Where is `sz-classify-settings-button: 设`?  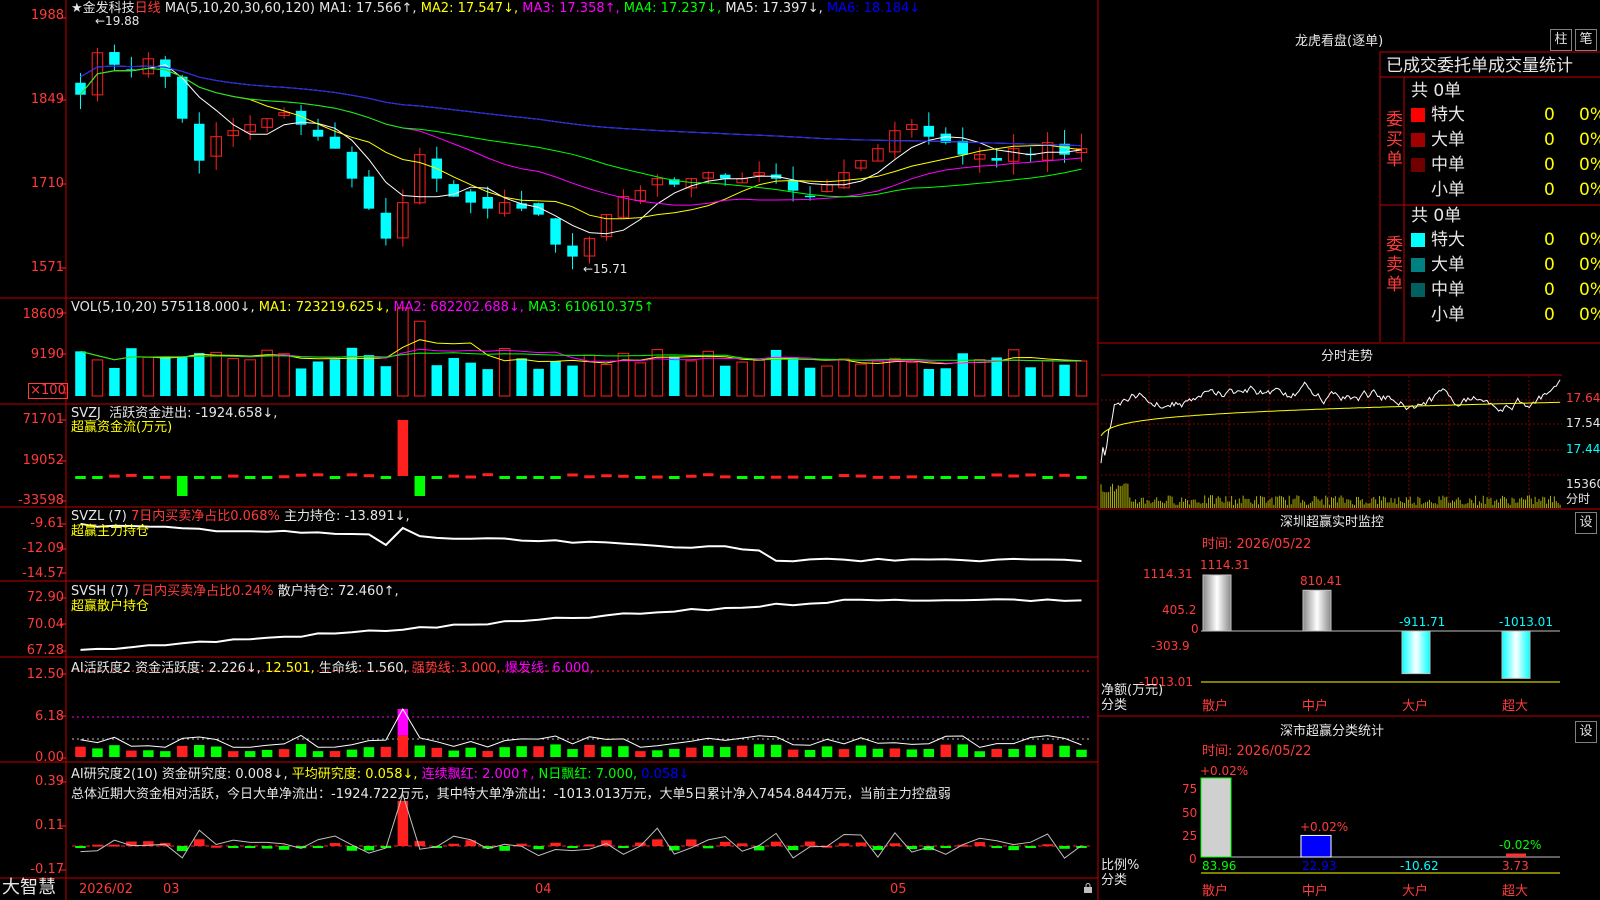
sz-classify-settings-button: 设 is located at coordinates (1586, 732).